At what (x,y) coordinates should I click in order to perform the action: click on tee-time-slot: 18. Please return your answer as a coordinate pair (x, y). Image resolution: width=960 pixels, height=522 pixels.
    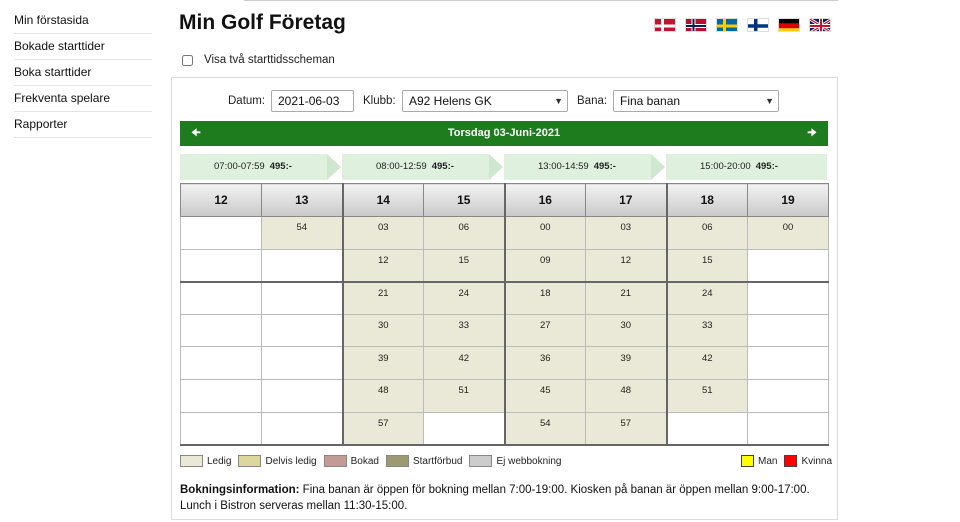
    Looking at the image, I should click on (544, 297).